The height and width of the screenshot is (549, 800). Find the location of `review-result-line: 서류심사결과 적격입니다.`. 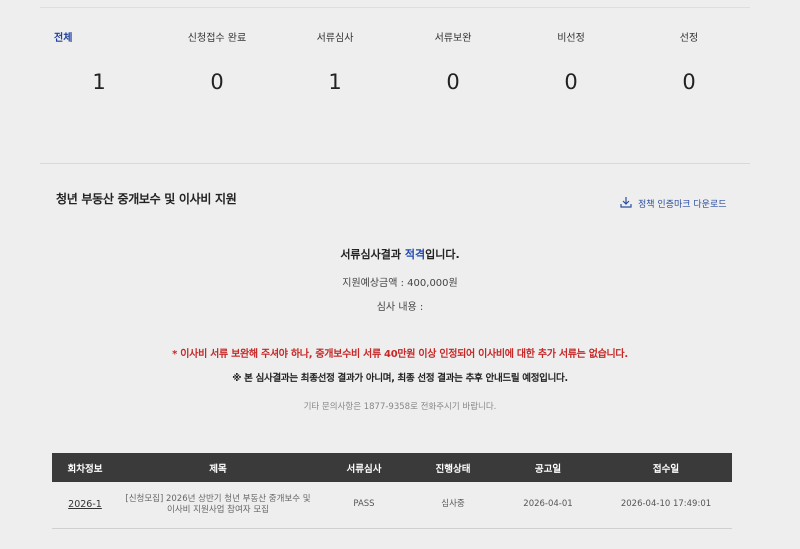

review-result-line: 서류심사결과 적격입니다. is located at coordinates (400, 254).